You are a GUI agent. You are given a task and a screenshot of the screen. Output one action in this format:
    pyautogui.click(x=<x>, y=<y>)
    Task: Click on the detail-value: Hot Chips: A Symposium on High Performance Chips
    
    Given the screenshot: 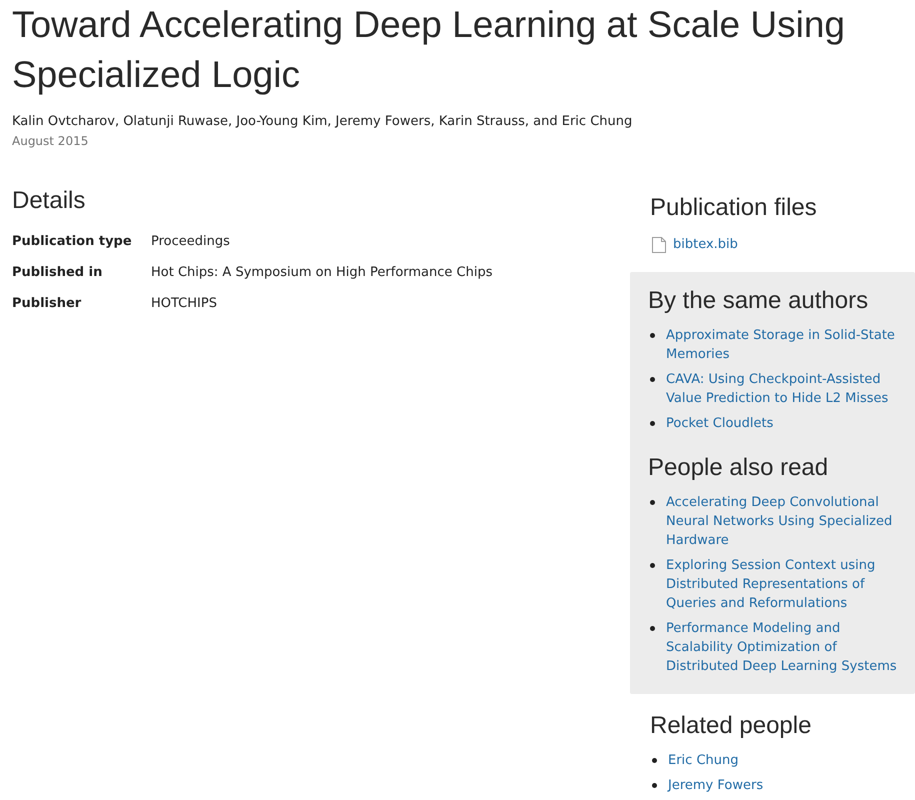 What is the action you would take?
    pyautogui.click(x=321, y=273)
    